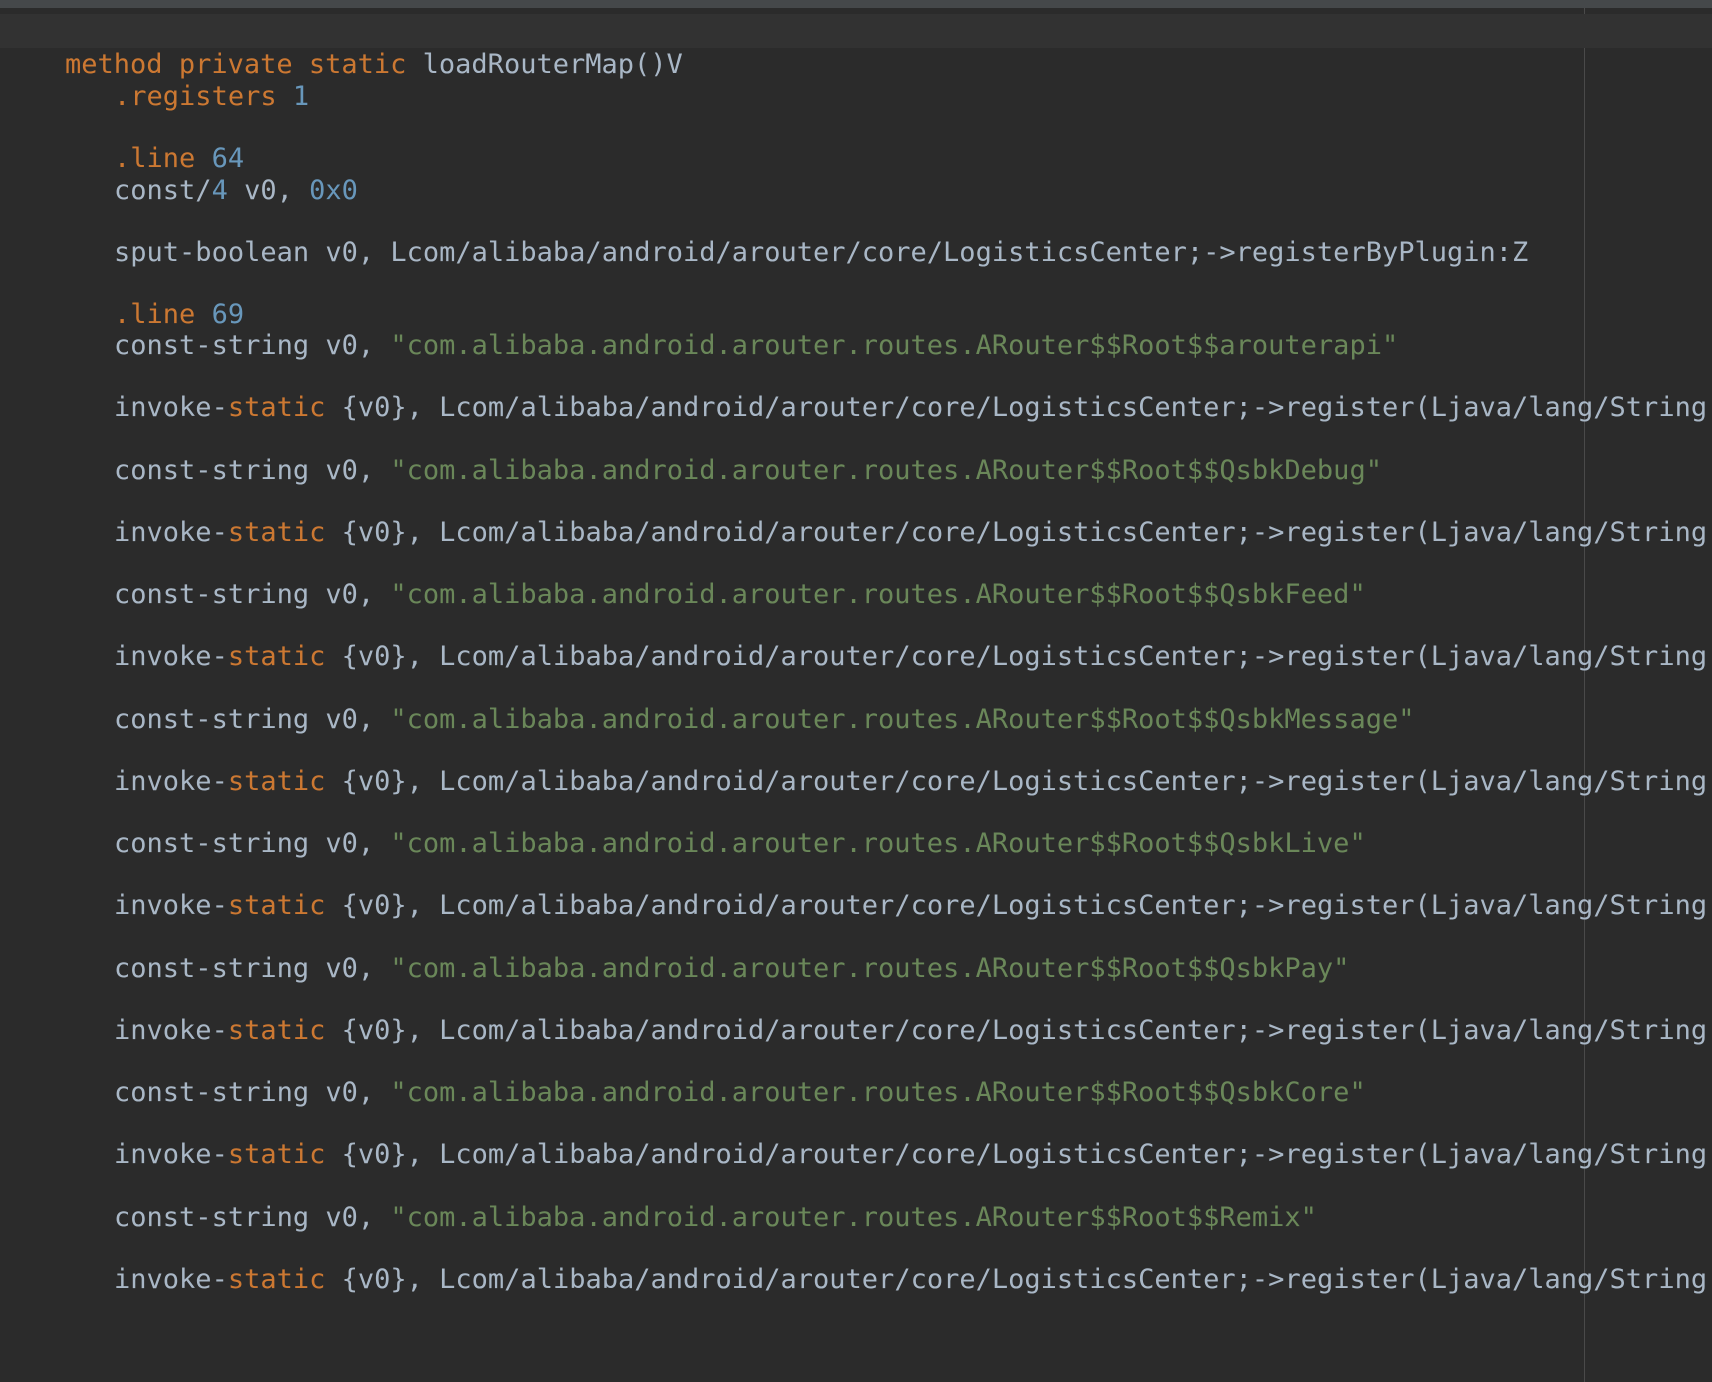  What do you see at coordinates (301, 96) in the screenshot?
I see `registers-value: 1` at bounding box center [301, 96].